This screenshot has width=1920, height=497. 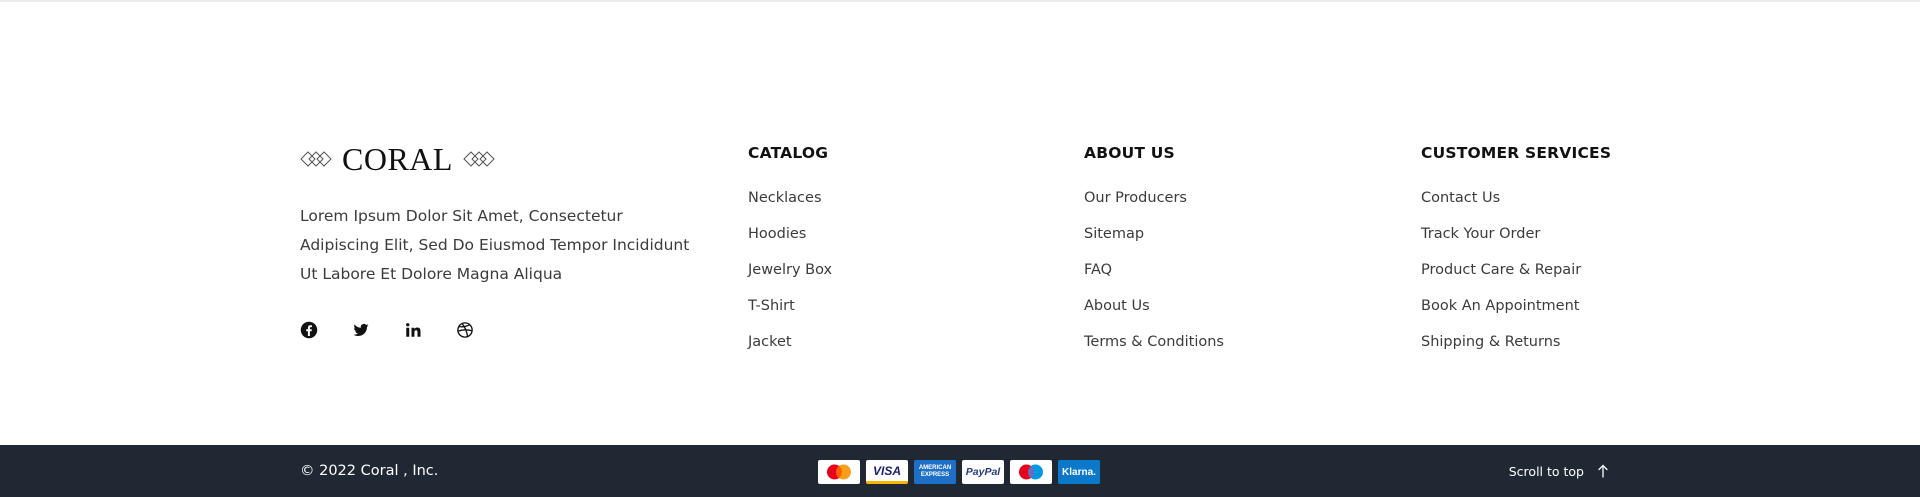 What do you see at coordinates (309, 330) in the screenshot?
I see `facebook-icon` at bounding box center [309, 330].